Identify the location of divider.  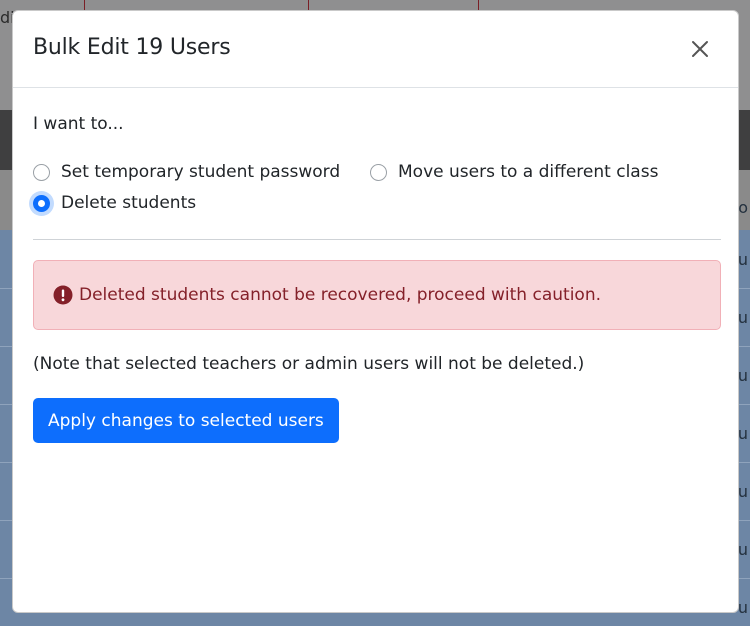
(377, 239).